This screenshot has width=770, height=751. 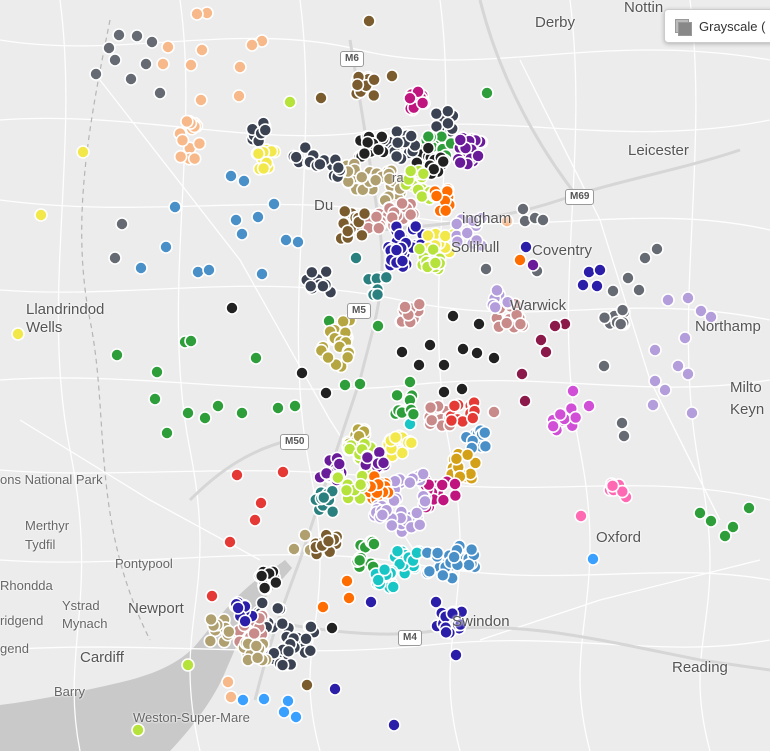 What do you see at coordinates (328, 357) in the screenshot?
I see `olive-marker` at bounding box center [328, 357].